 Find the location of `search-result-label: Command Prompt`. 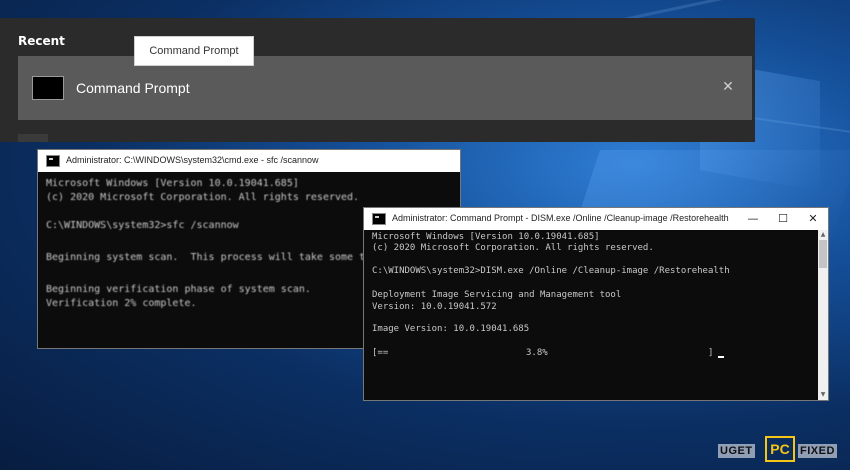

search-result-label: Command Prompt is located at coordinates (133, 88).